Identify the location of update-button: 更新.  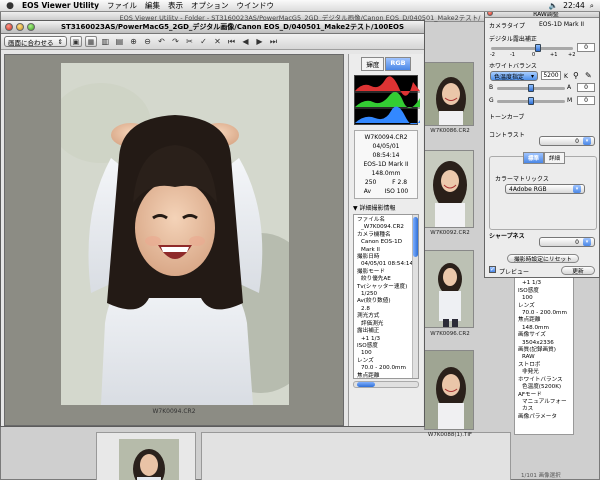
(578, 270).